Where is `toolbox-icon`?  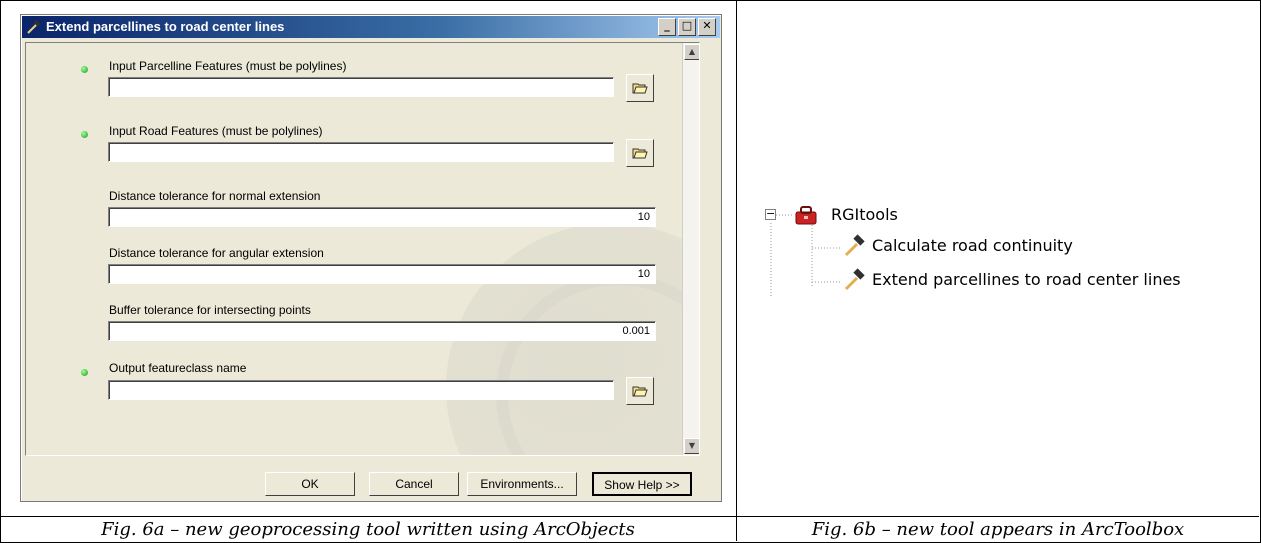
toolbox-icon is located at coordinates (806, 215).